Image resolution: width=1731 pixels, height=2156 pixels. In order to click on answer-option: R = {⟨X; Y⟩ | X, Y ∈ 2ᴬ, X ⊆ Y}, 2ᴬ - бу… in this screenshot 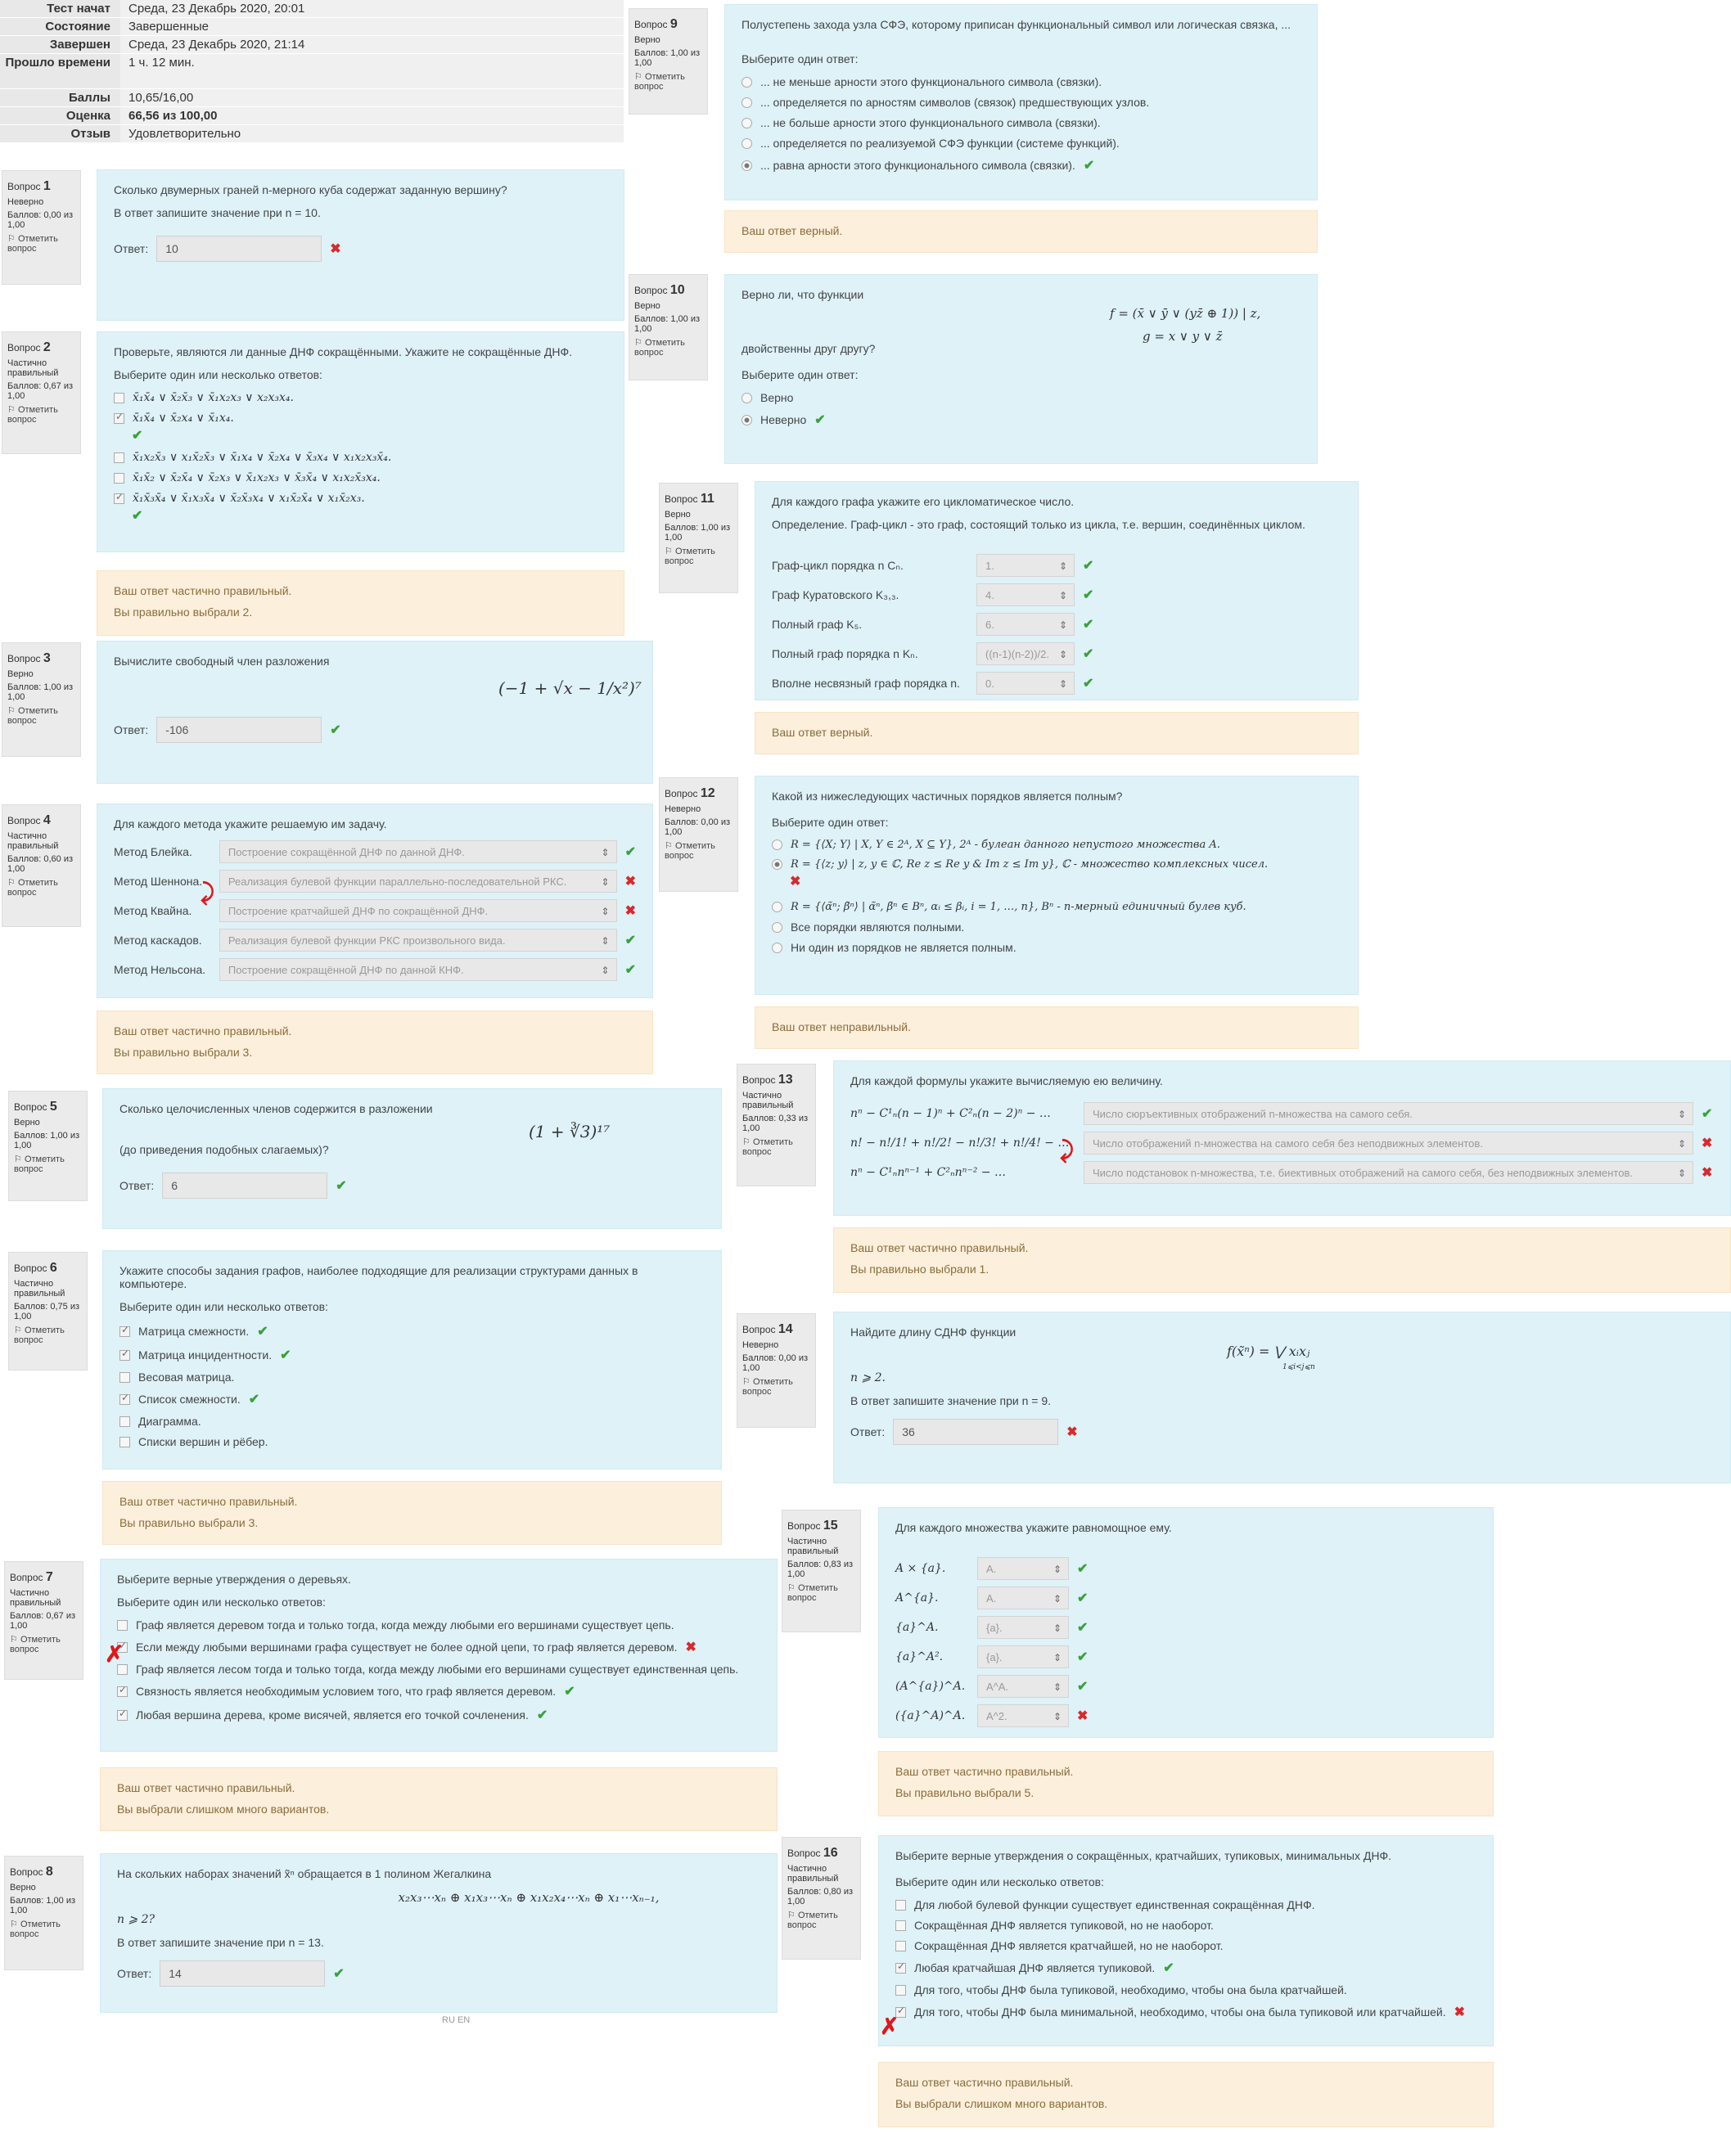, I will do `click(1056, 845)`.